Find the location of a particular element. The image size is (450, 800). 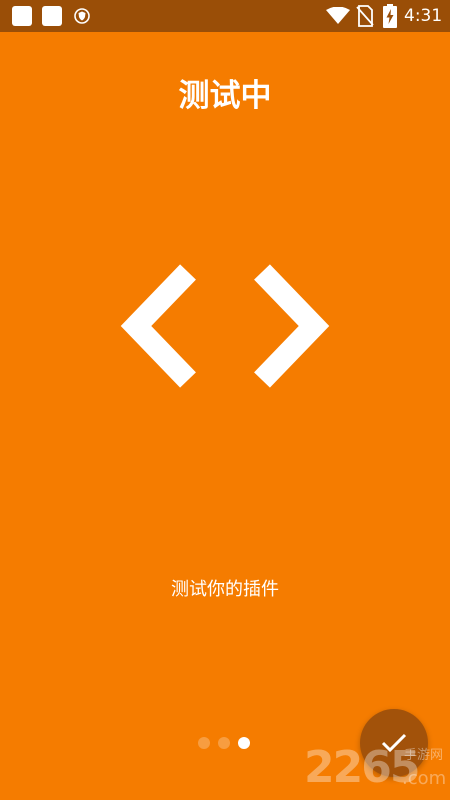

page-indicator is located at coordinates (226, 744).